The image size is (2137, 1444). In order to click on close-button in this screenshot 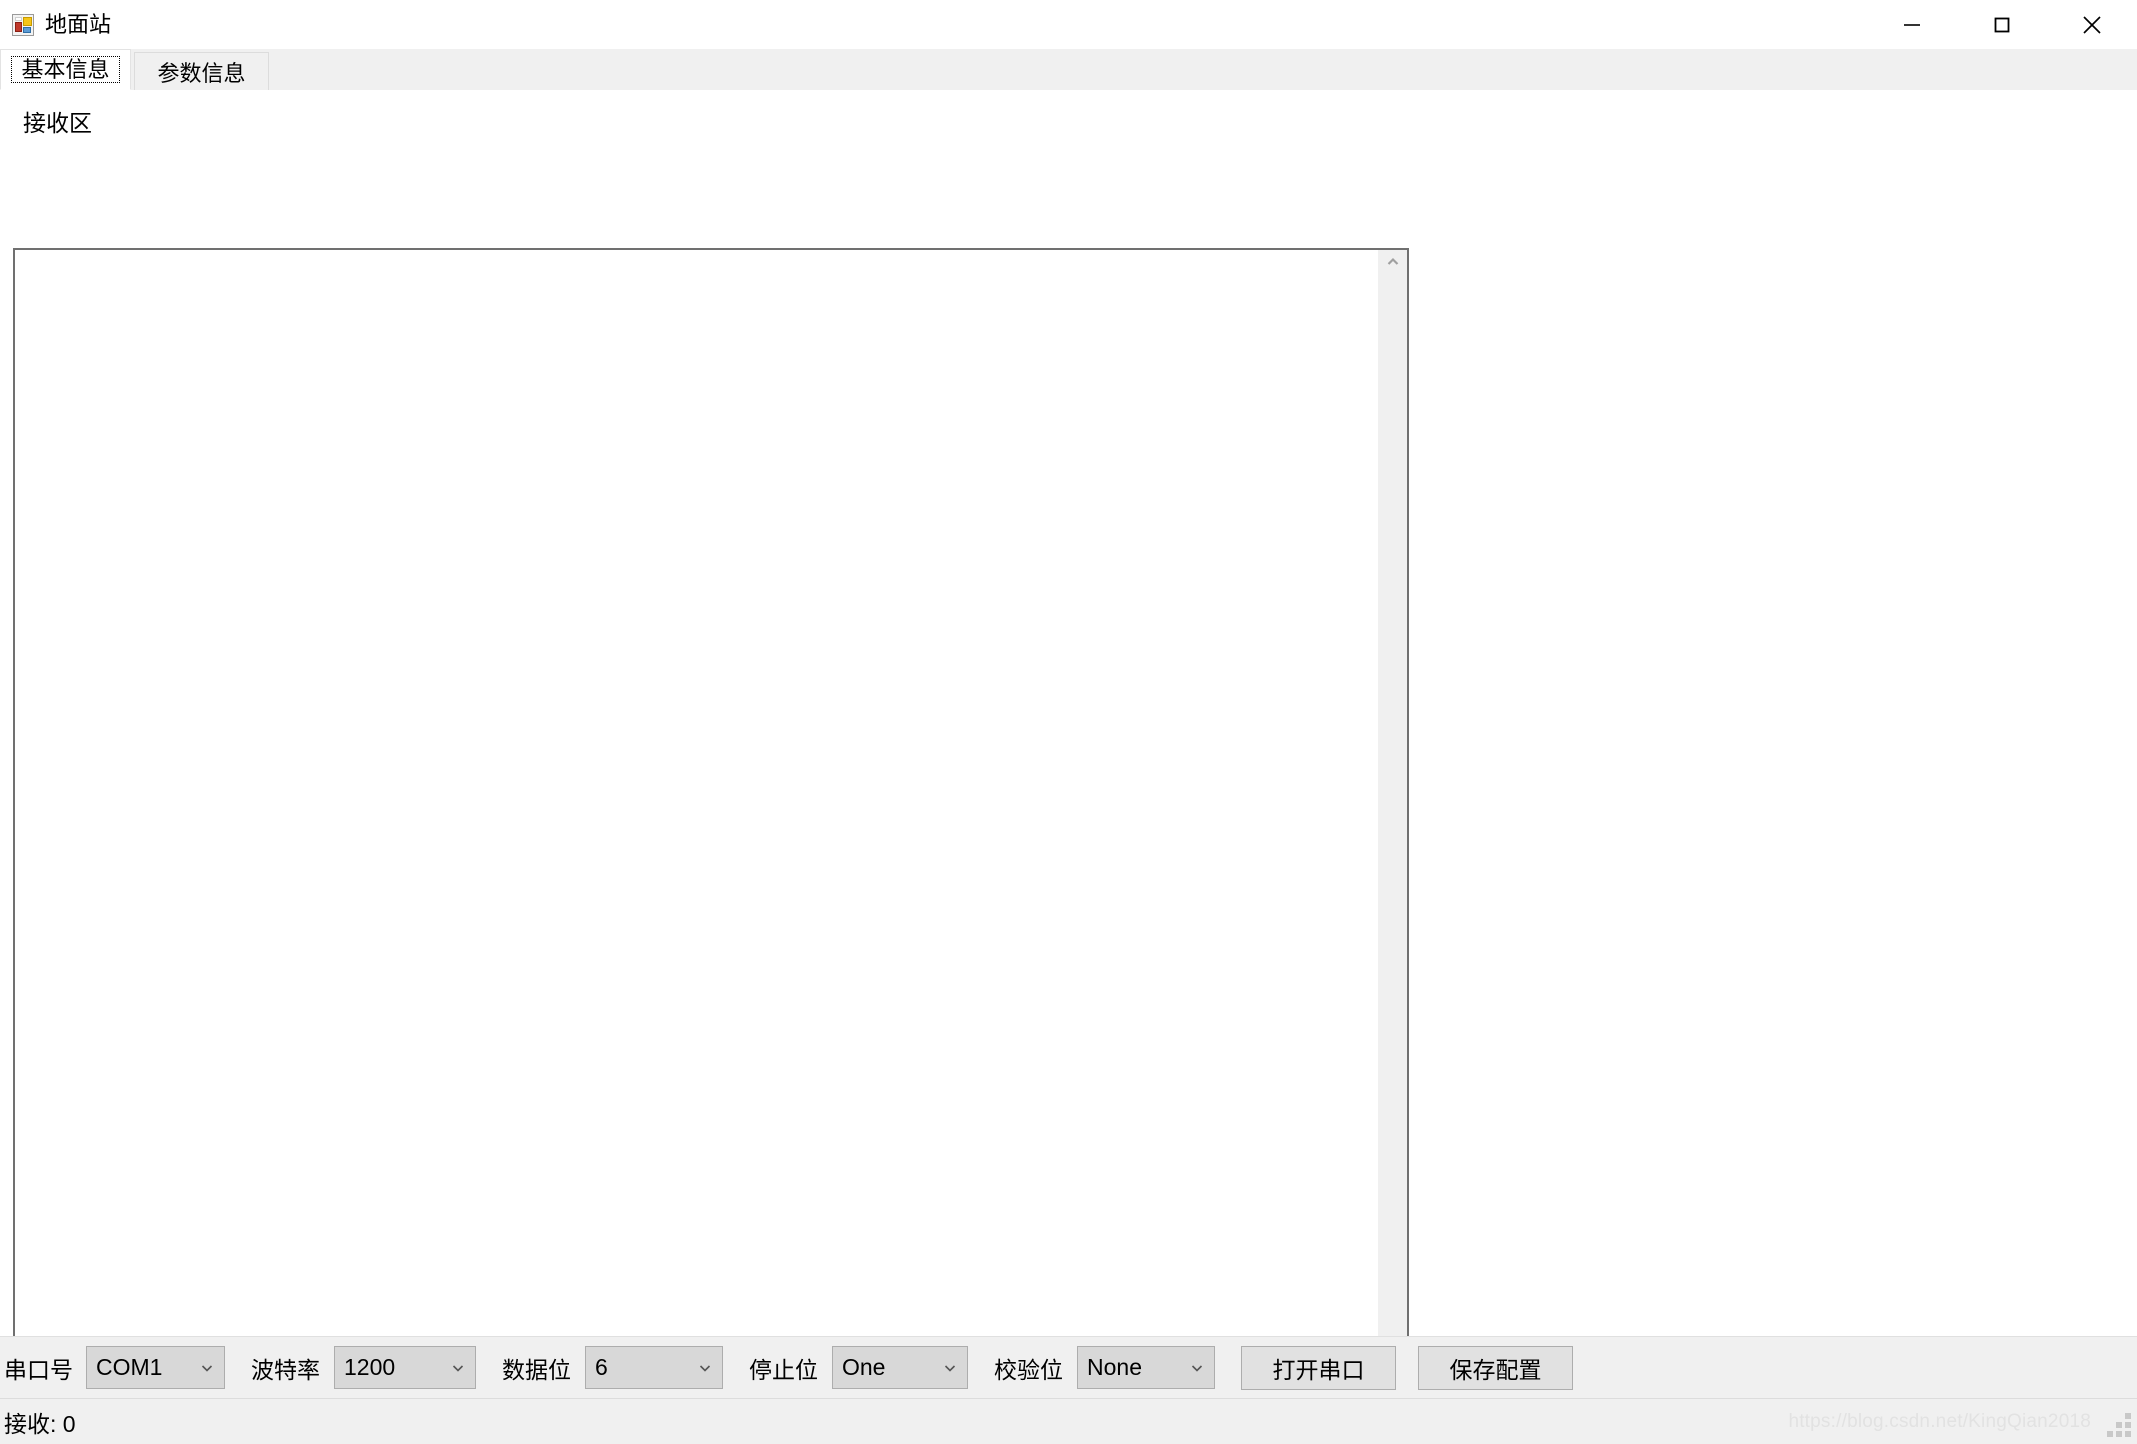, I will do `click(2092, 24)`.